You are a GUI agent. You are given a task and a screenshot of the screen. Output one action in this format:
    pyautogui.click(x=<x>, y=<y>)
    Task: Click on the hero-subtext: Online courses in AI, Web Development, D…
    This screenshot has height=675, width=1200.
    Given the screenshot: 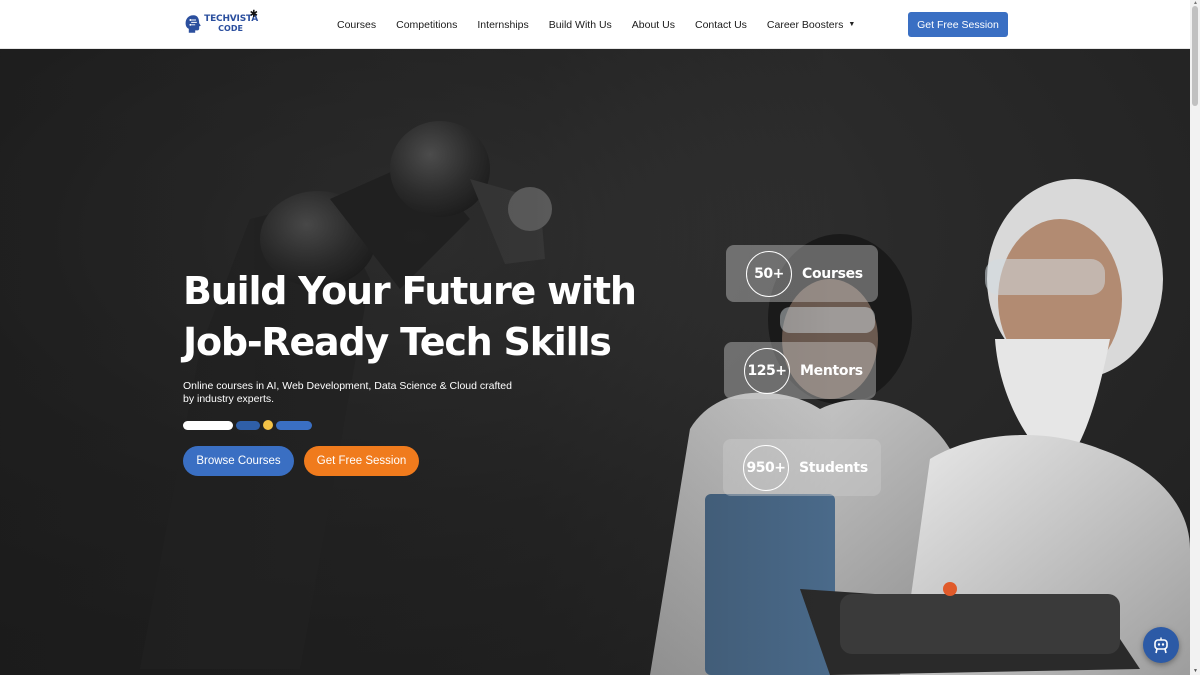 What is the action you would take?
    pyautogui.click(x=347, y=392)
    